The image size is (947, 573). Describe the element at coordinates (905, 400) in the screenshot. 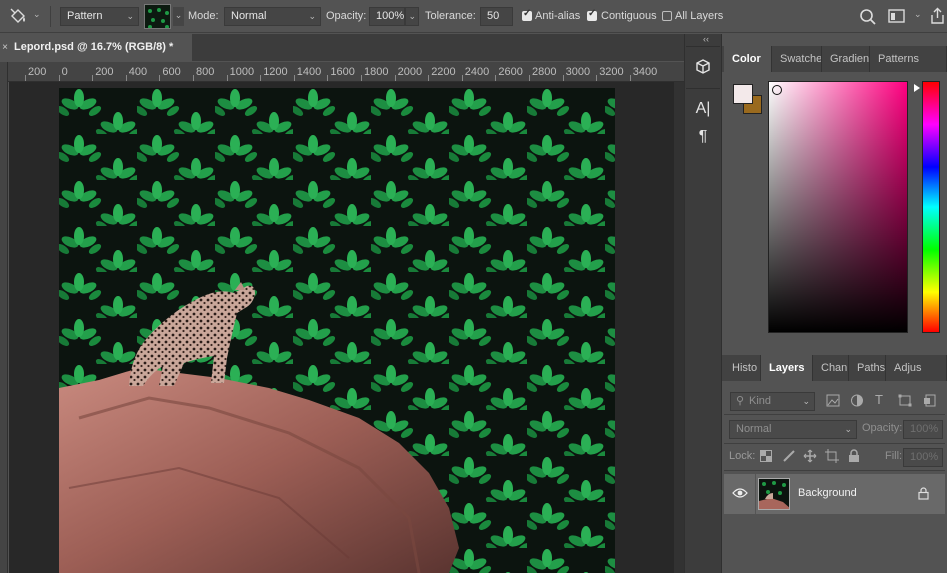

I see `shape-filter-icon` at that location.